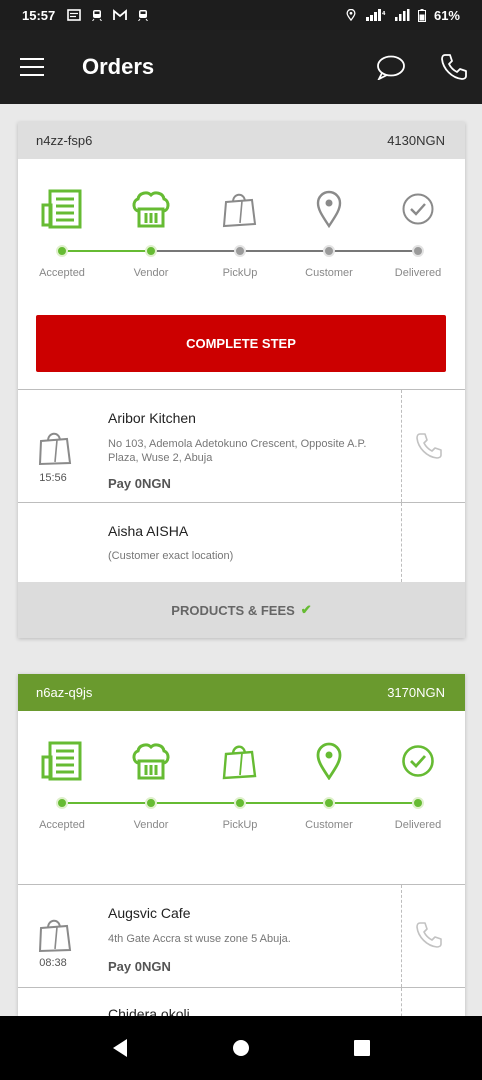 The width and height of the screenshot is (482, 1080). I want to click on order-id: n4zz-fsp6, so click(64, 140).